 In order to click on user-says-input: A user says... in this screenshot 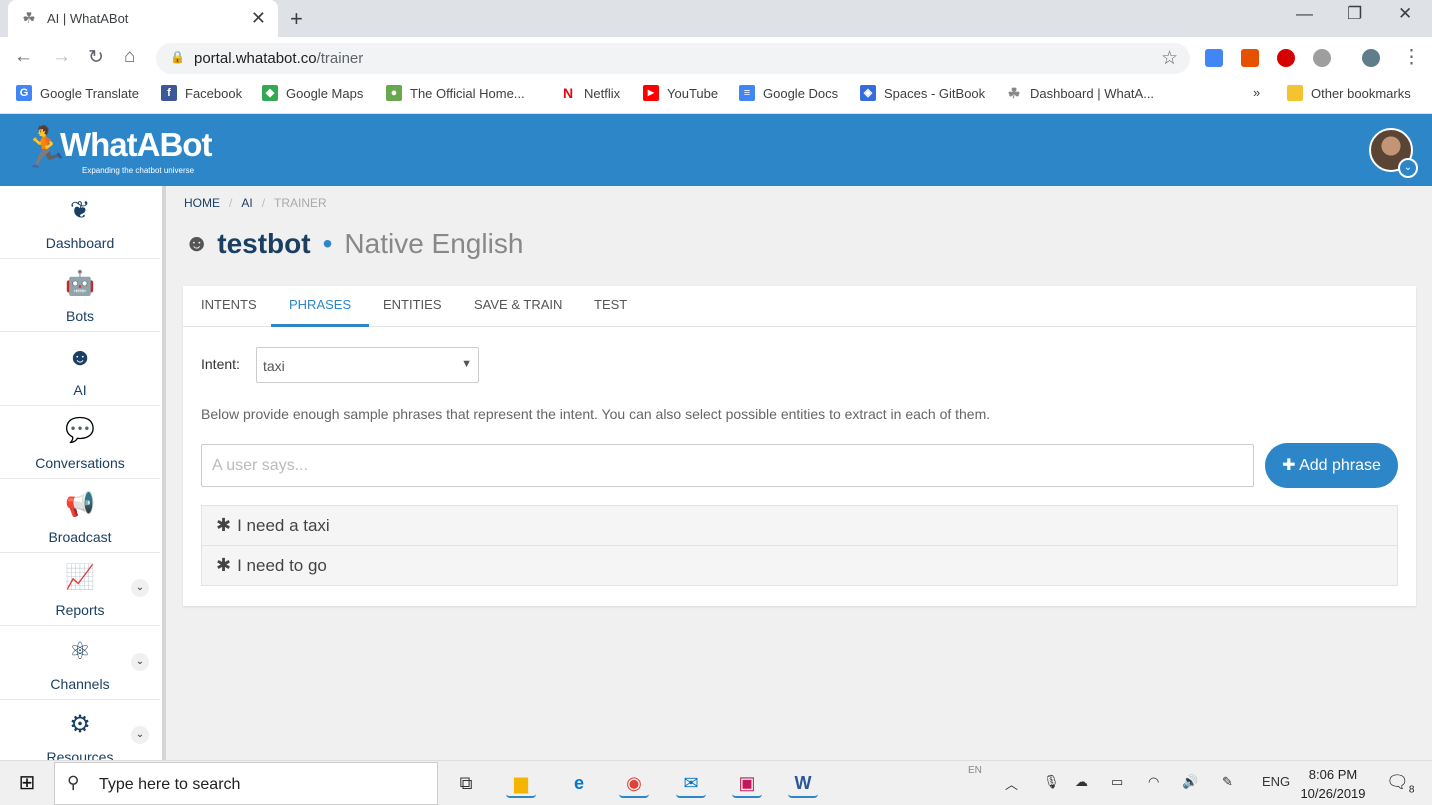, I will do `click(727, 465)`.